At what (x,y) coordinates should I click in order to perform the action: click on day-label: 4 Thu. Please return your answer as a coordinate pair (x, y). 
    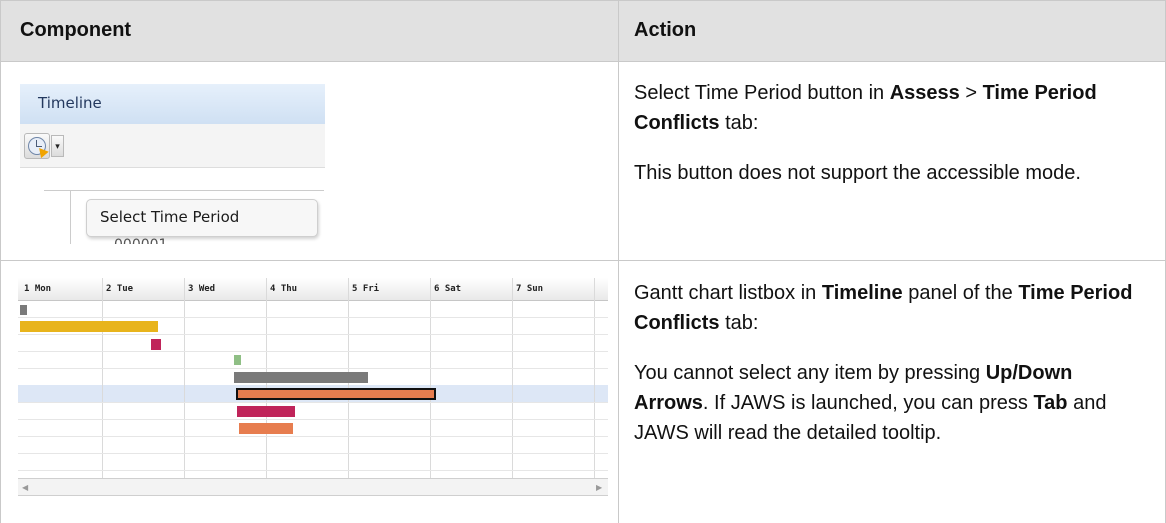
    Looking at the image, I should click on (284, 289).